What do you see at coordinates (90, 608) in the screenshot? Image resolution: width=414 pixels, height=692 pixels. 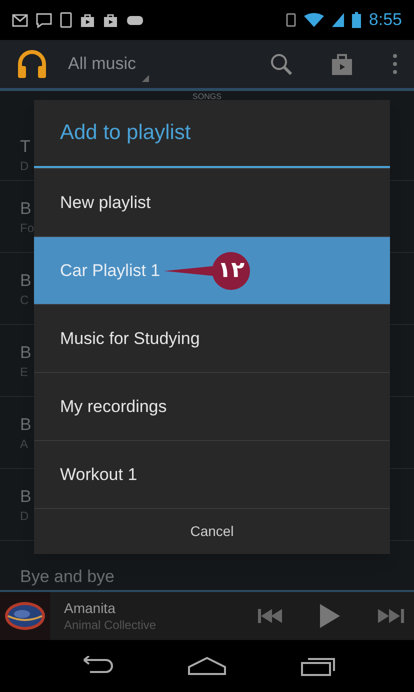 I see `track-title: Amanita` at bounding box center [90, 608].